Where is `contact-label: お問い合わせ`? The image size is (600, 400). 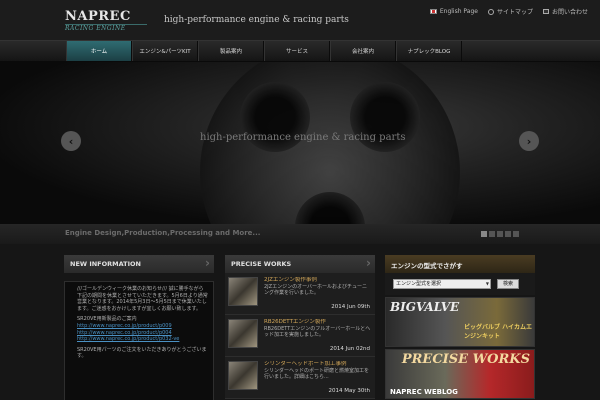 contact-label: お問い合わせ is located at coordinates (569, 12).